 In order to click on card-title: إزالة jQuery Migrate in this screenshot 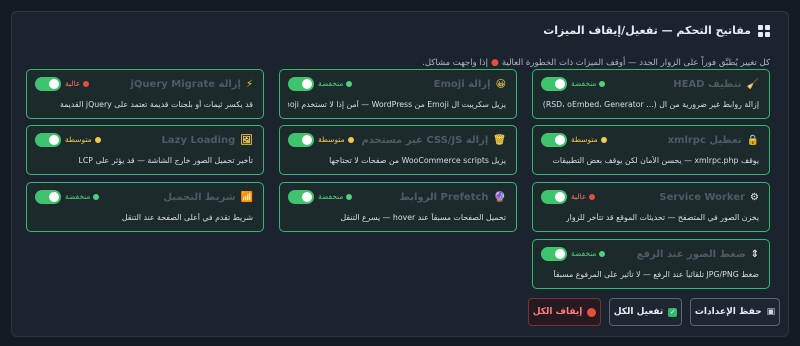, I will do `click(185, 84)`.